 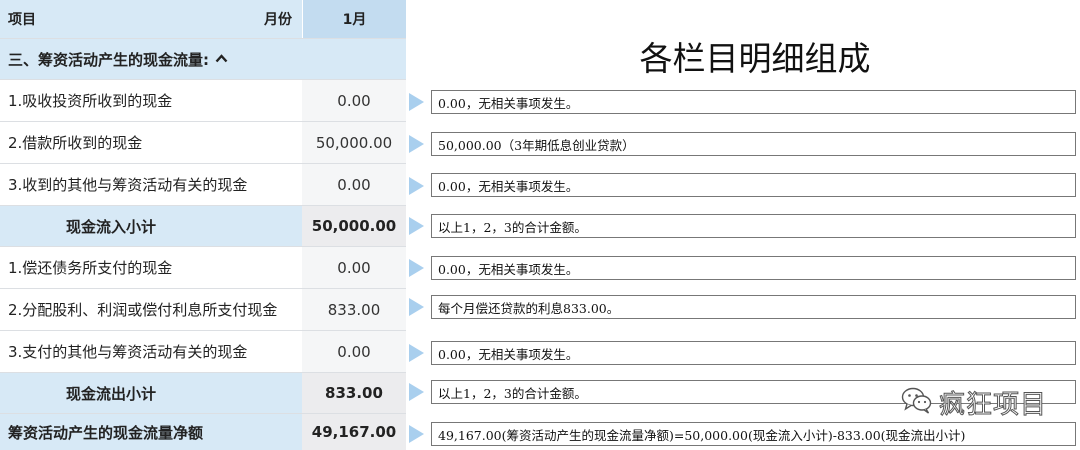 I want to click on header-month-label: 月份, so click(x=278, y=20).